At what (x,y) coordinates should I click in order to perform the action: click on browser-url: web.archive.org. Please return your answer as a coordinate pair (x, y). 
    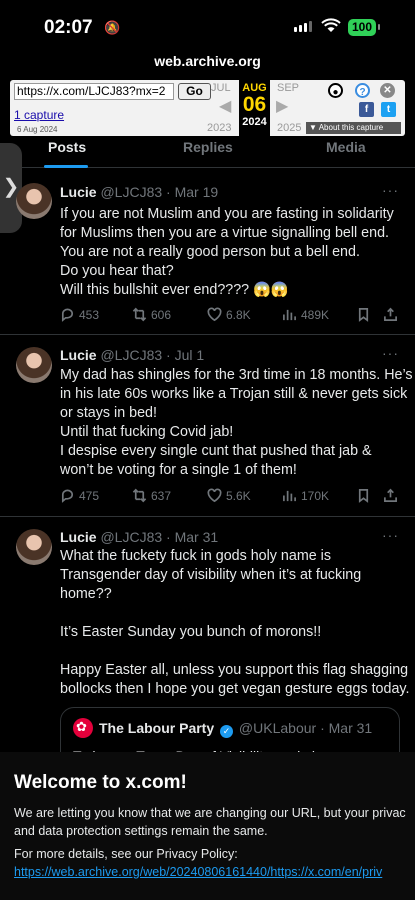
    Looking at the image, I should click on (207, 64).